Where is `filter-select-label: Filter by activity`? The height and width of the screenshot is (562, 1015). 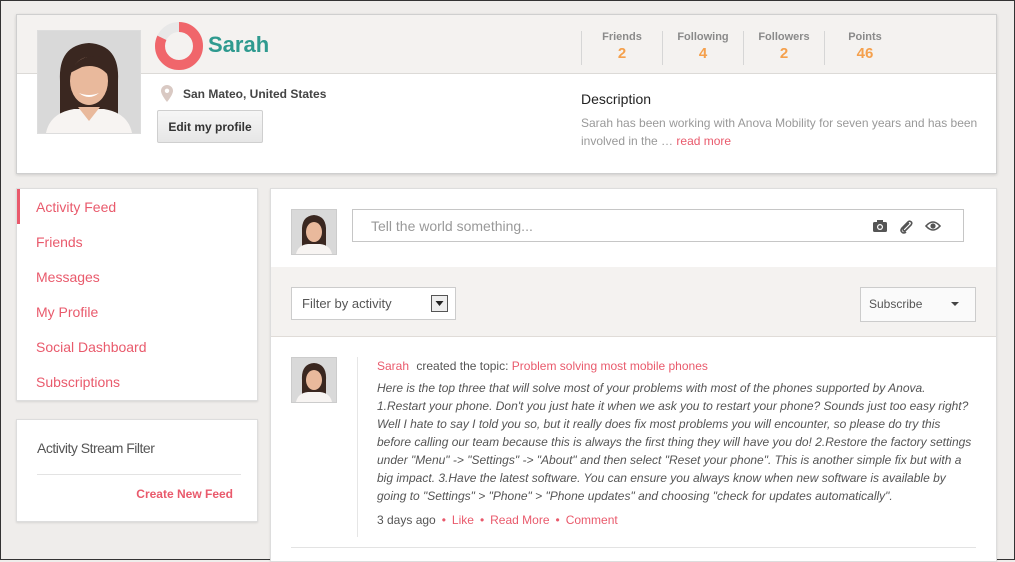
filter-select-label: Filter by activity is located at coordinates (347, 303).